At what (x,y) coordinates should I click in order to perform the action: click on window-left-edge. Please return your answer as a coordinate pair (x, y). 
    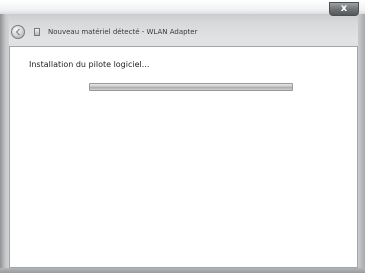
    Looking at the image, I should click on (4, 136).